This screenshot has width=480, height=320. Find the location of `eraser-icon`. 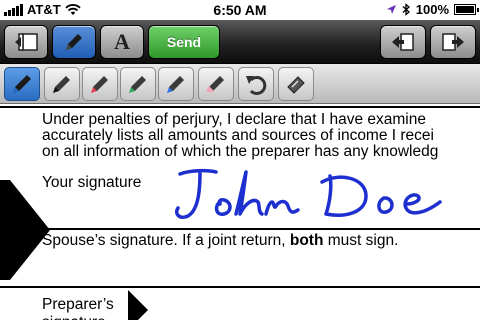

eraser-icon is located at coordinates (215, 84).